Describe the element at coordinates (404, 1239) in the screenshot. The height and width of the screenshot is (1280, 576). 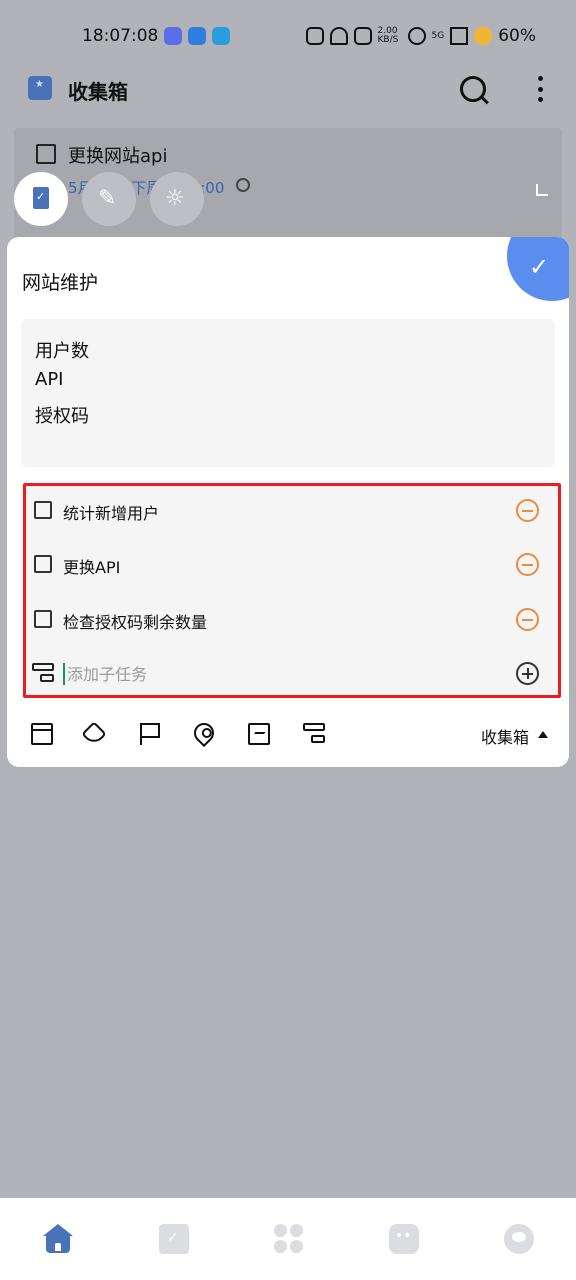
I see `game-icon` at that location.